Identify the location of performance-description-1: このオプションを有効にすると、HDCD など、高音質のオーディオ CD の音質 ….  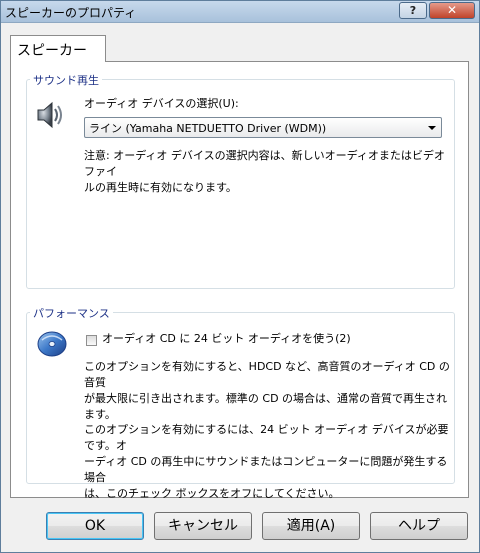
(269, 391).